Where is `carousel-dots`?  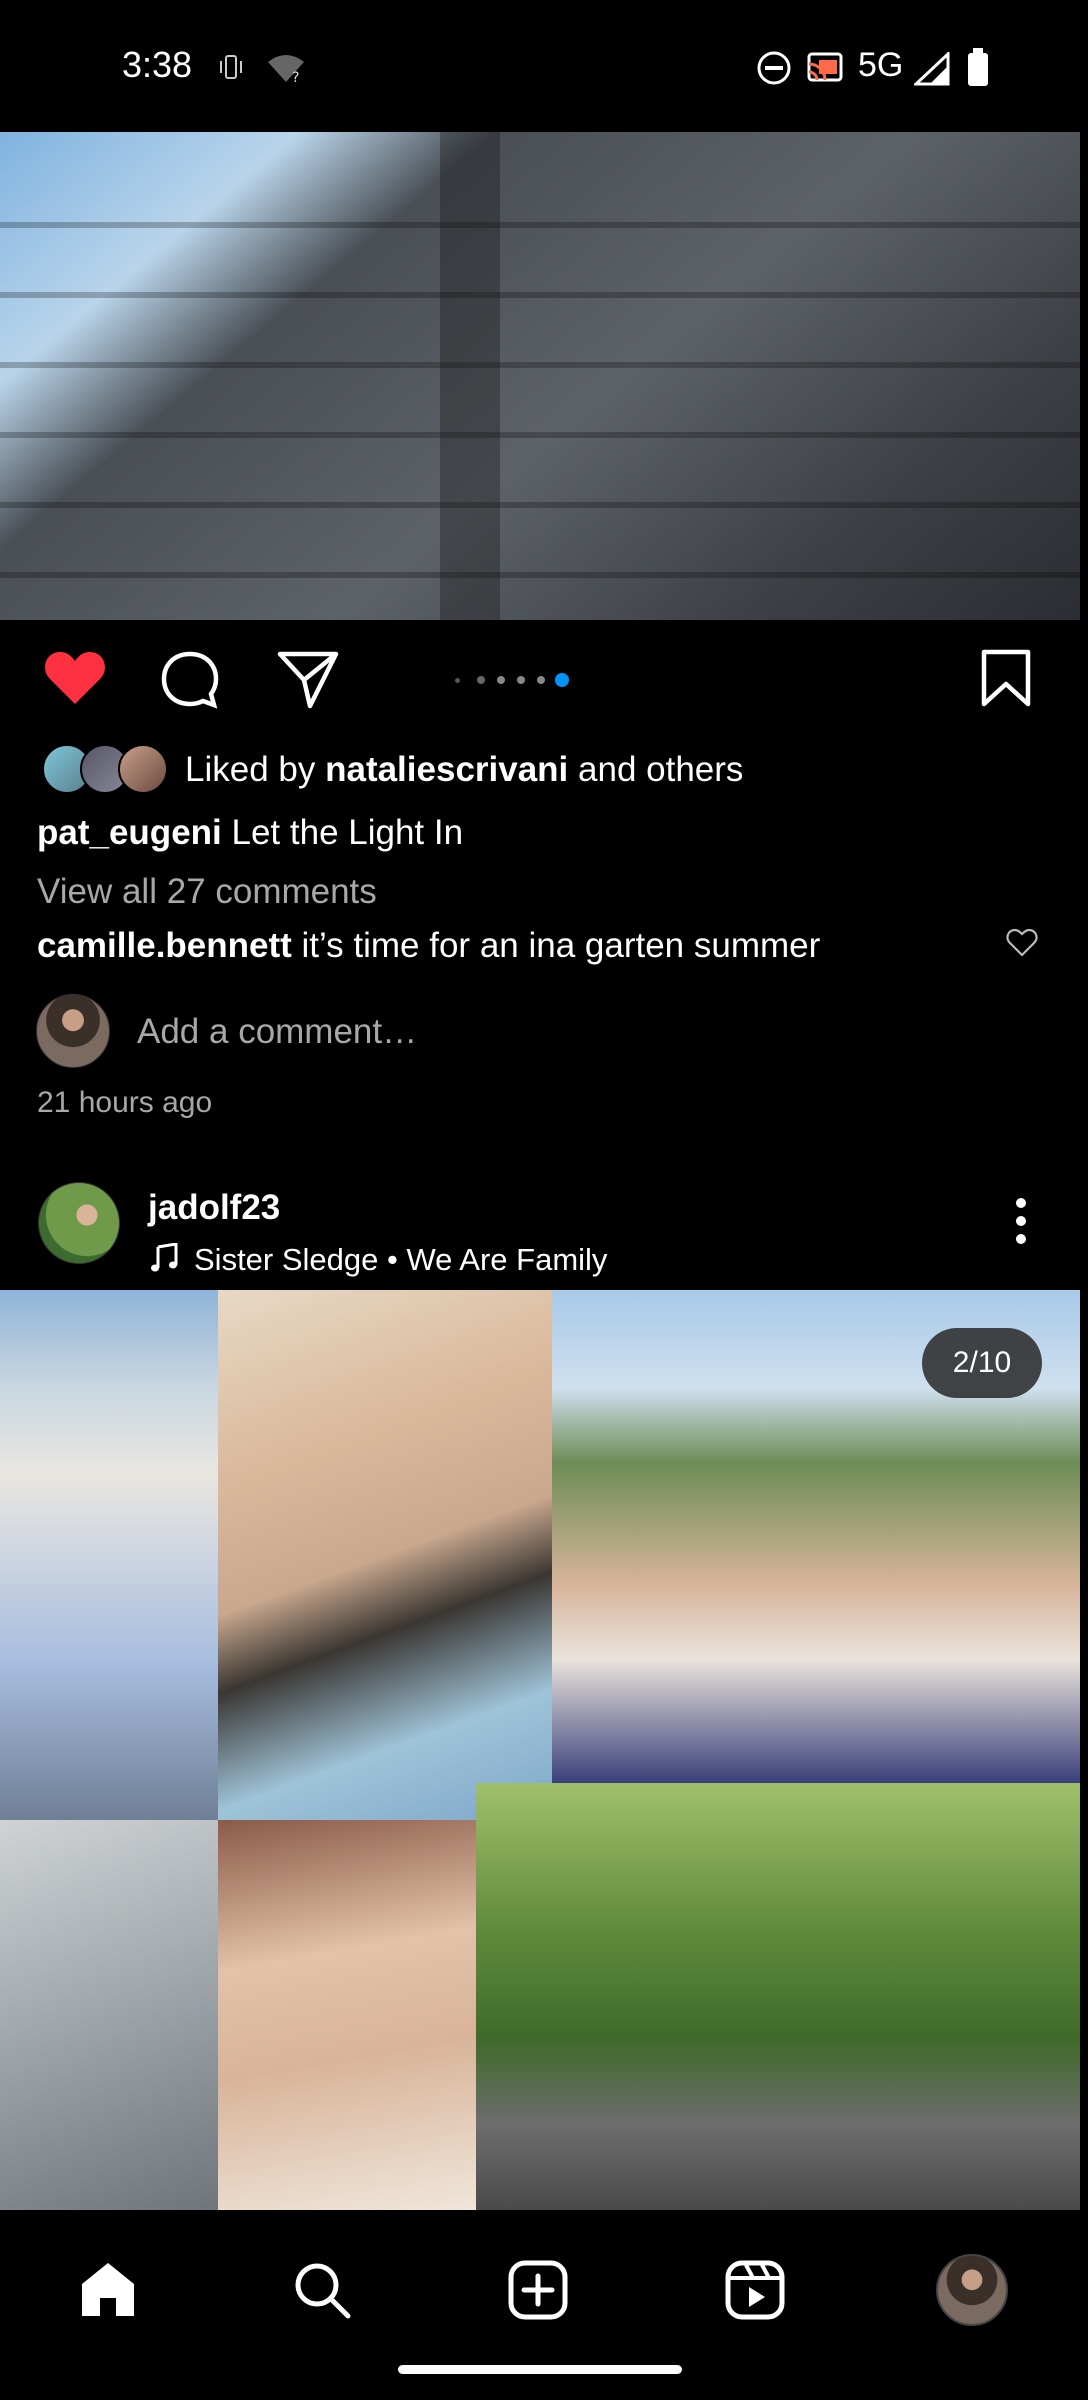 carousel-dots is located at coordinates (525, 680).